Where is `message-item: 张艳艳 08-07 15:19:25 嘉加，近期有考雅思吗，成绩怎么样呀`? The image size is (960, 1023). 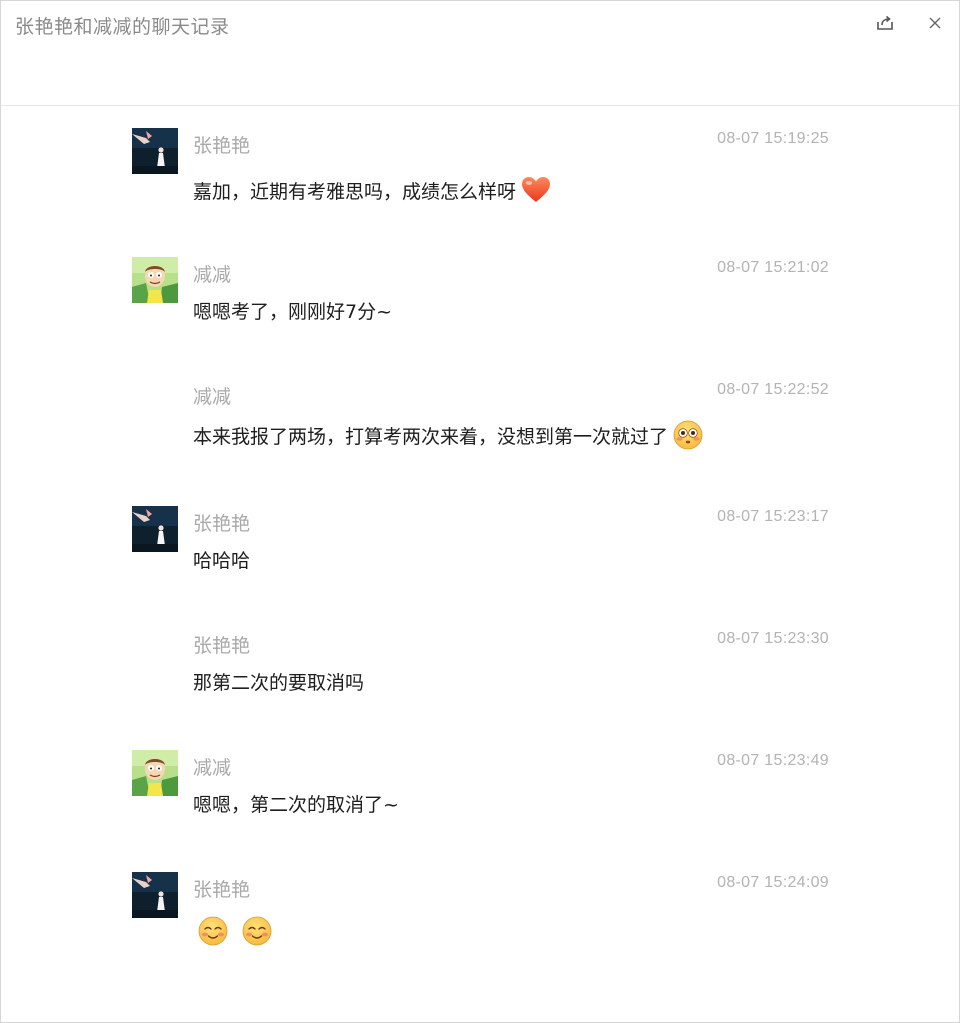 message-item: 张艳艳 08-07 15:19:25 嘉加，近期有考雅思吗，成绩怎么样呀 is located at coordinates (482, 183).